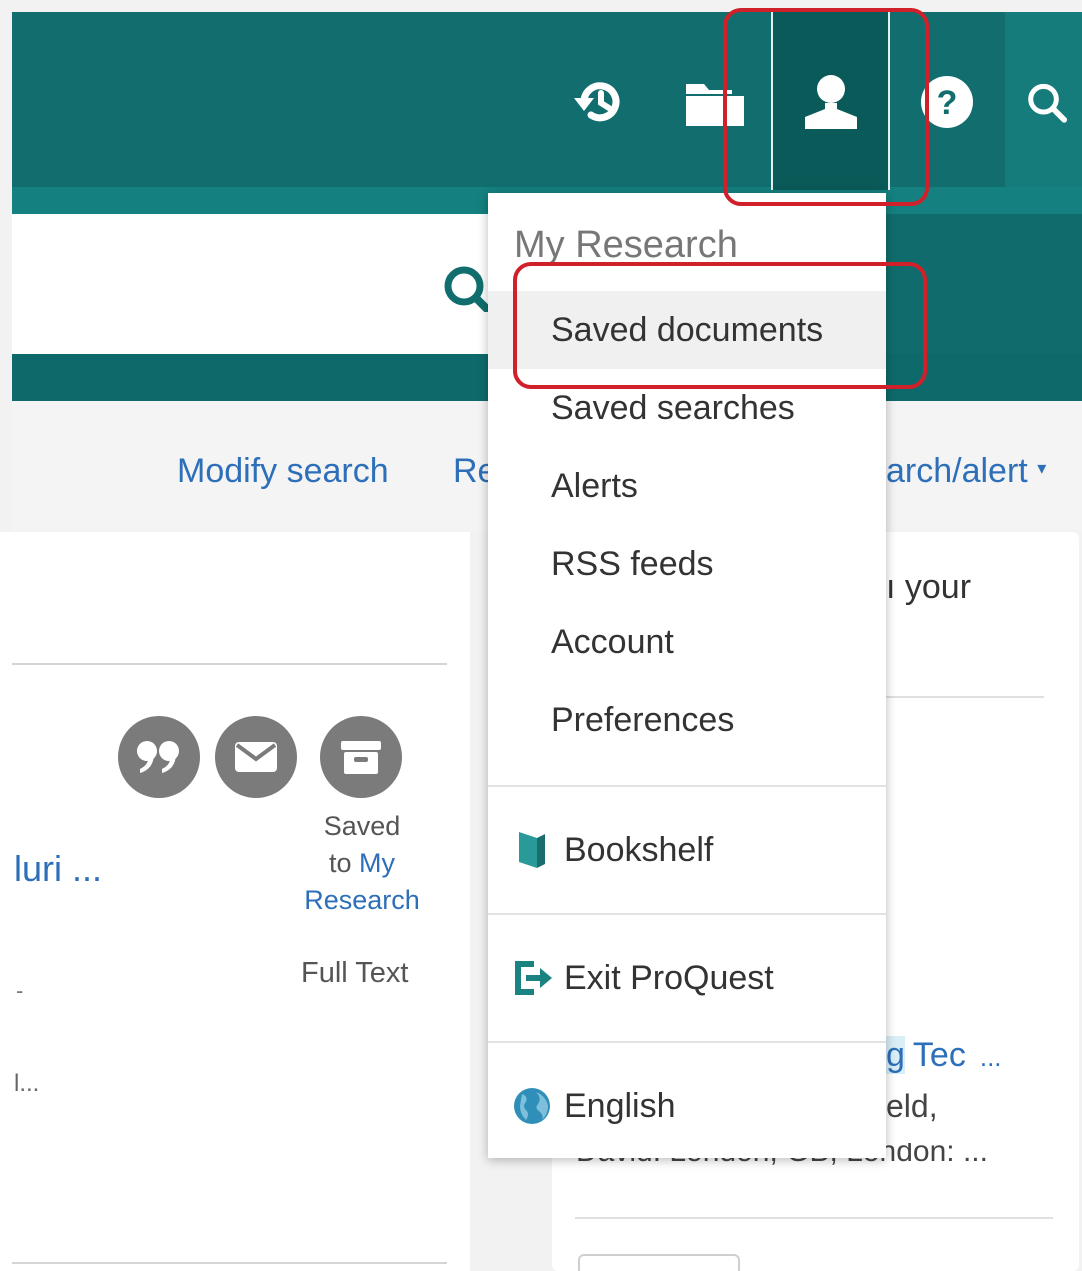 The height and width of the screenshot is (1271, 1082). What do you see at coordinates (355, 973) in the screenshot?
I see `full-text-label: Full Text` at bounding box center [355, 973].